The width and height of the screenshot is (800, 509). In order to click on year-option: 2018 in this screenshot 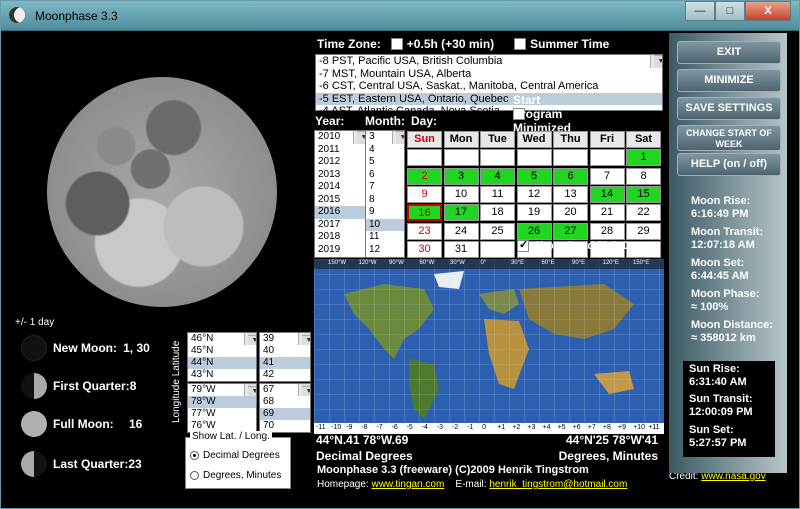, I will do `click(340, 237)`.